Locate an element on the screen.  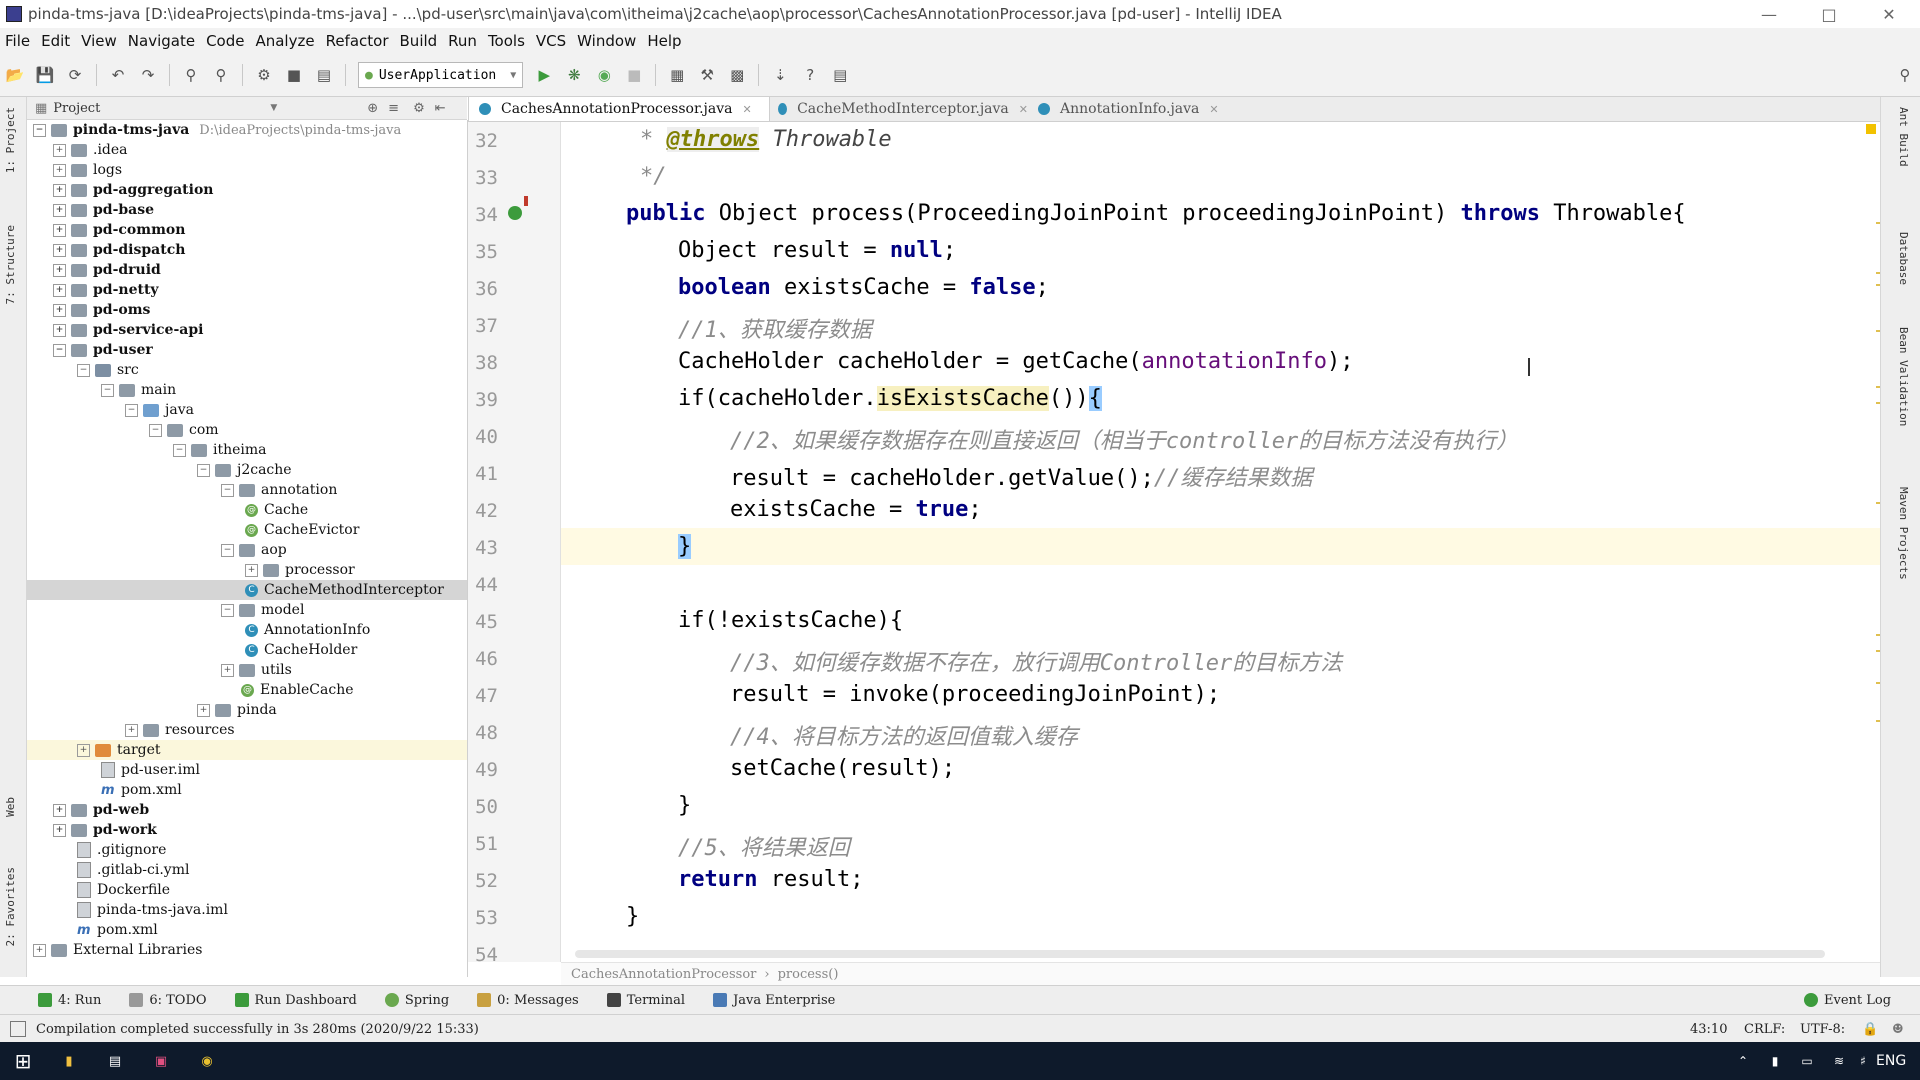
save-icon: 💾 is located at coordinates (45, 75).